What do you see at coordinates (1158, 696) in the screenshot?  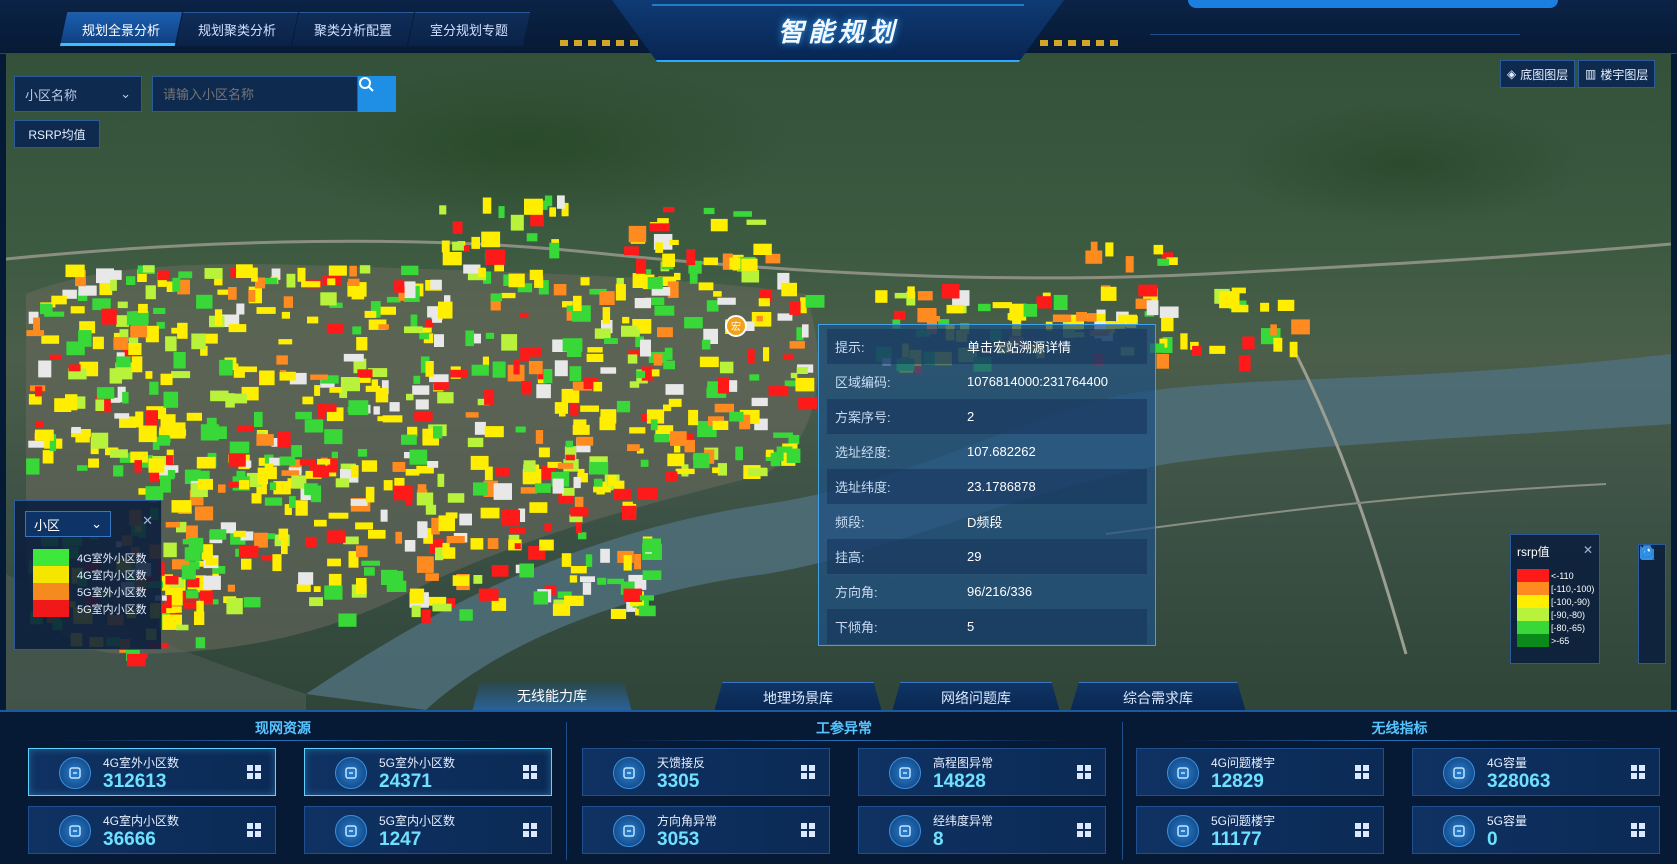 I see `tab-demand-library: 综合需求库` at bounding box center [1158, 696].